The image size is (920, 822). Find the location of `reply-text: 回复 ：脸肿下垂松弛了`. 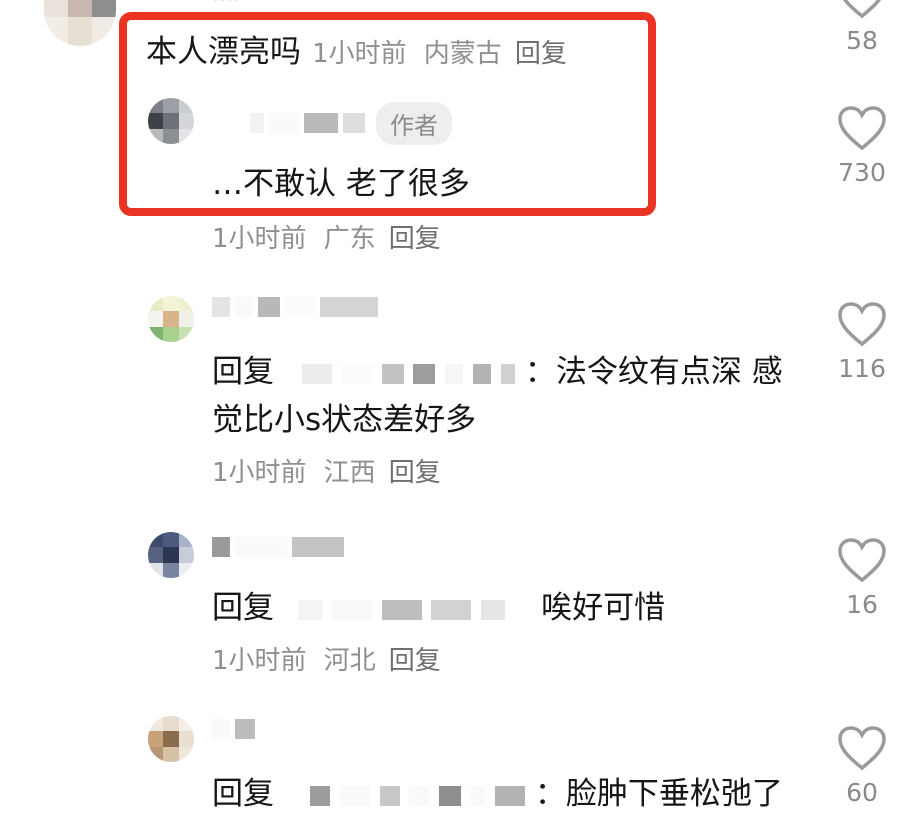

reply-text: 回复 ：脸肿下垂松弛了 is located at coordinates (497, 790).